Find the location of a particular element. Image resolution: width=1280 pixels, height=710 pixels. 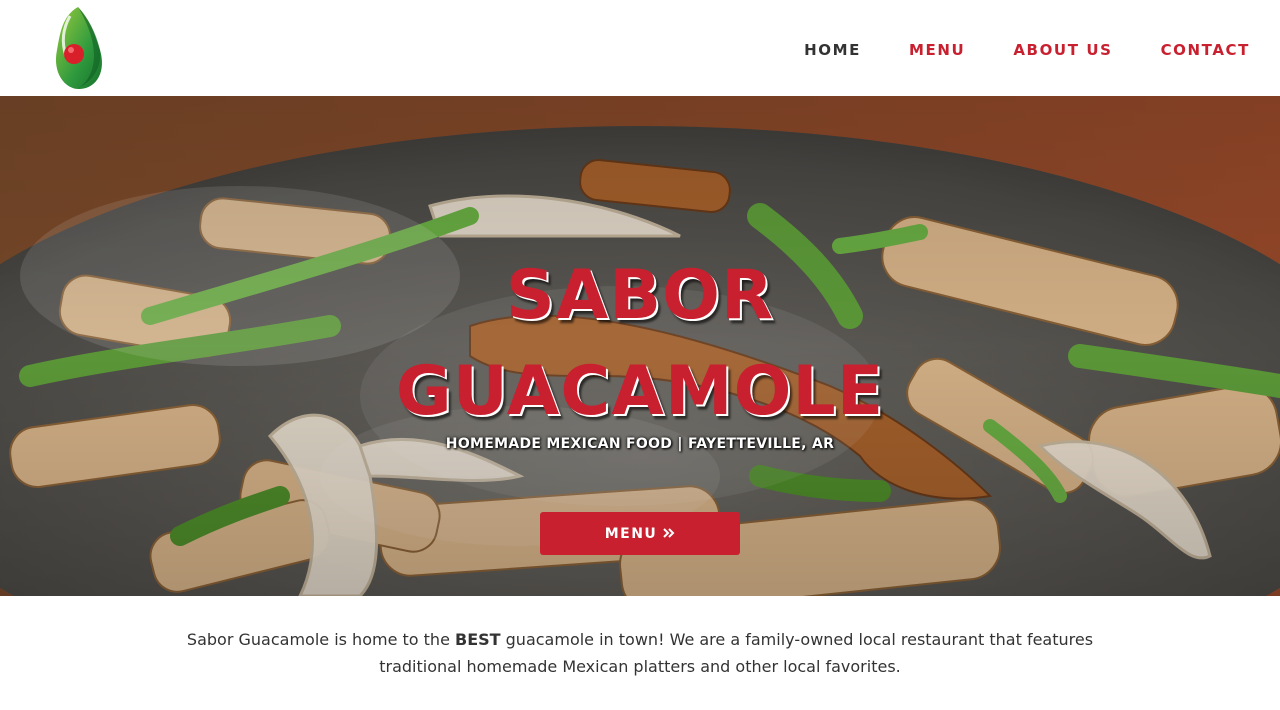

hero-title-line2: GUACAMOLE is located at coordinates (640, 391).